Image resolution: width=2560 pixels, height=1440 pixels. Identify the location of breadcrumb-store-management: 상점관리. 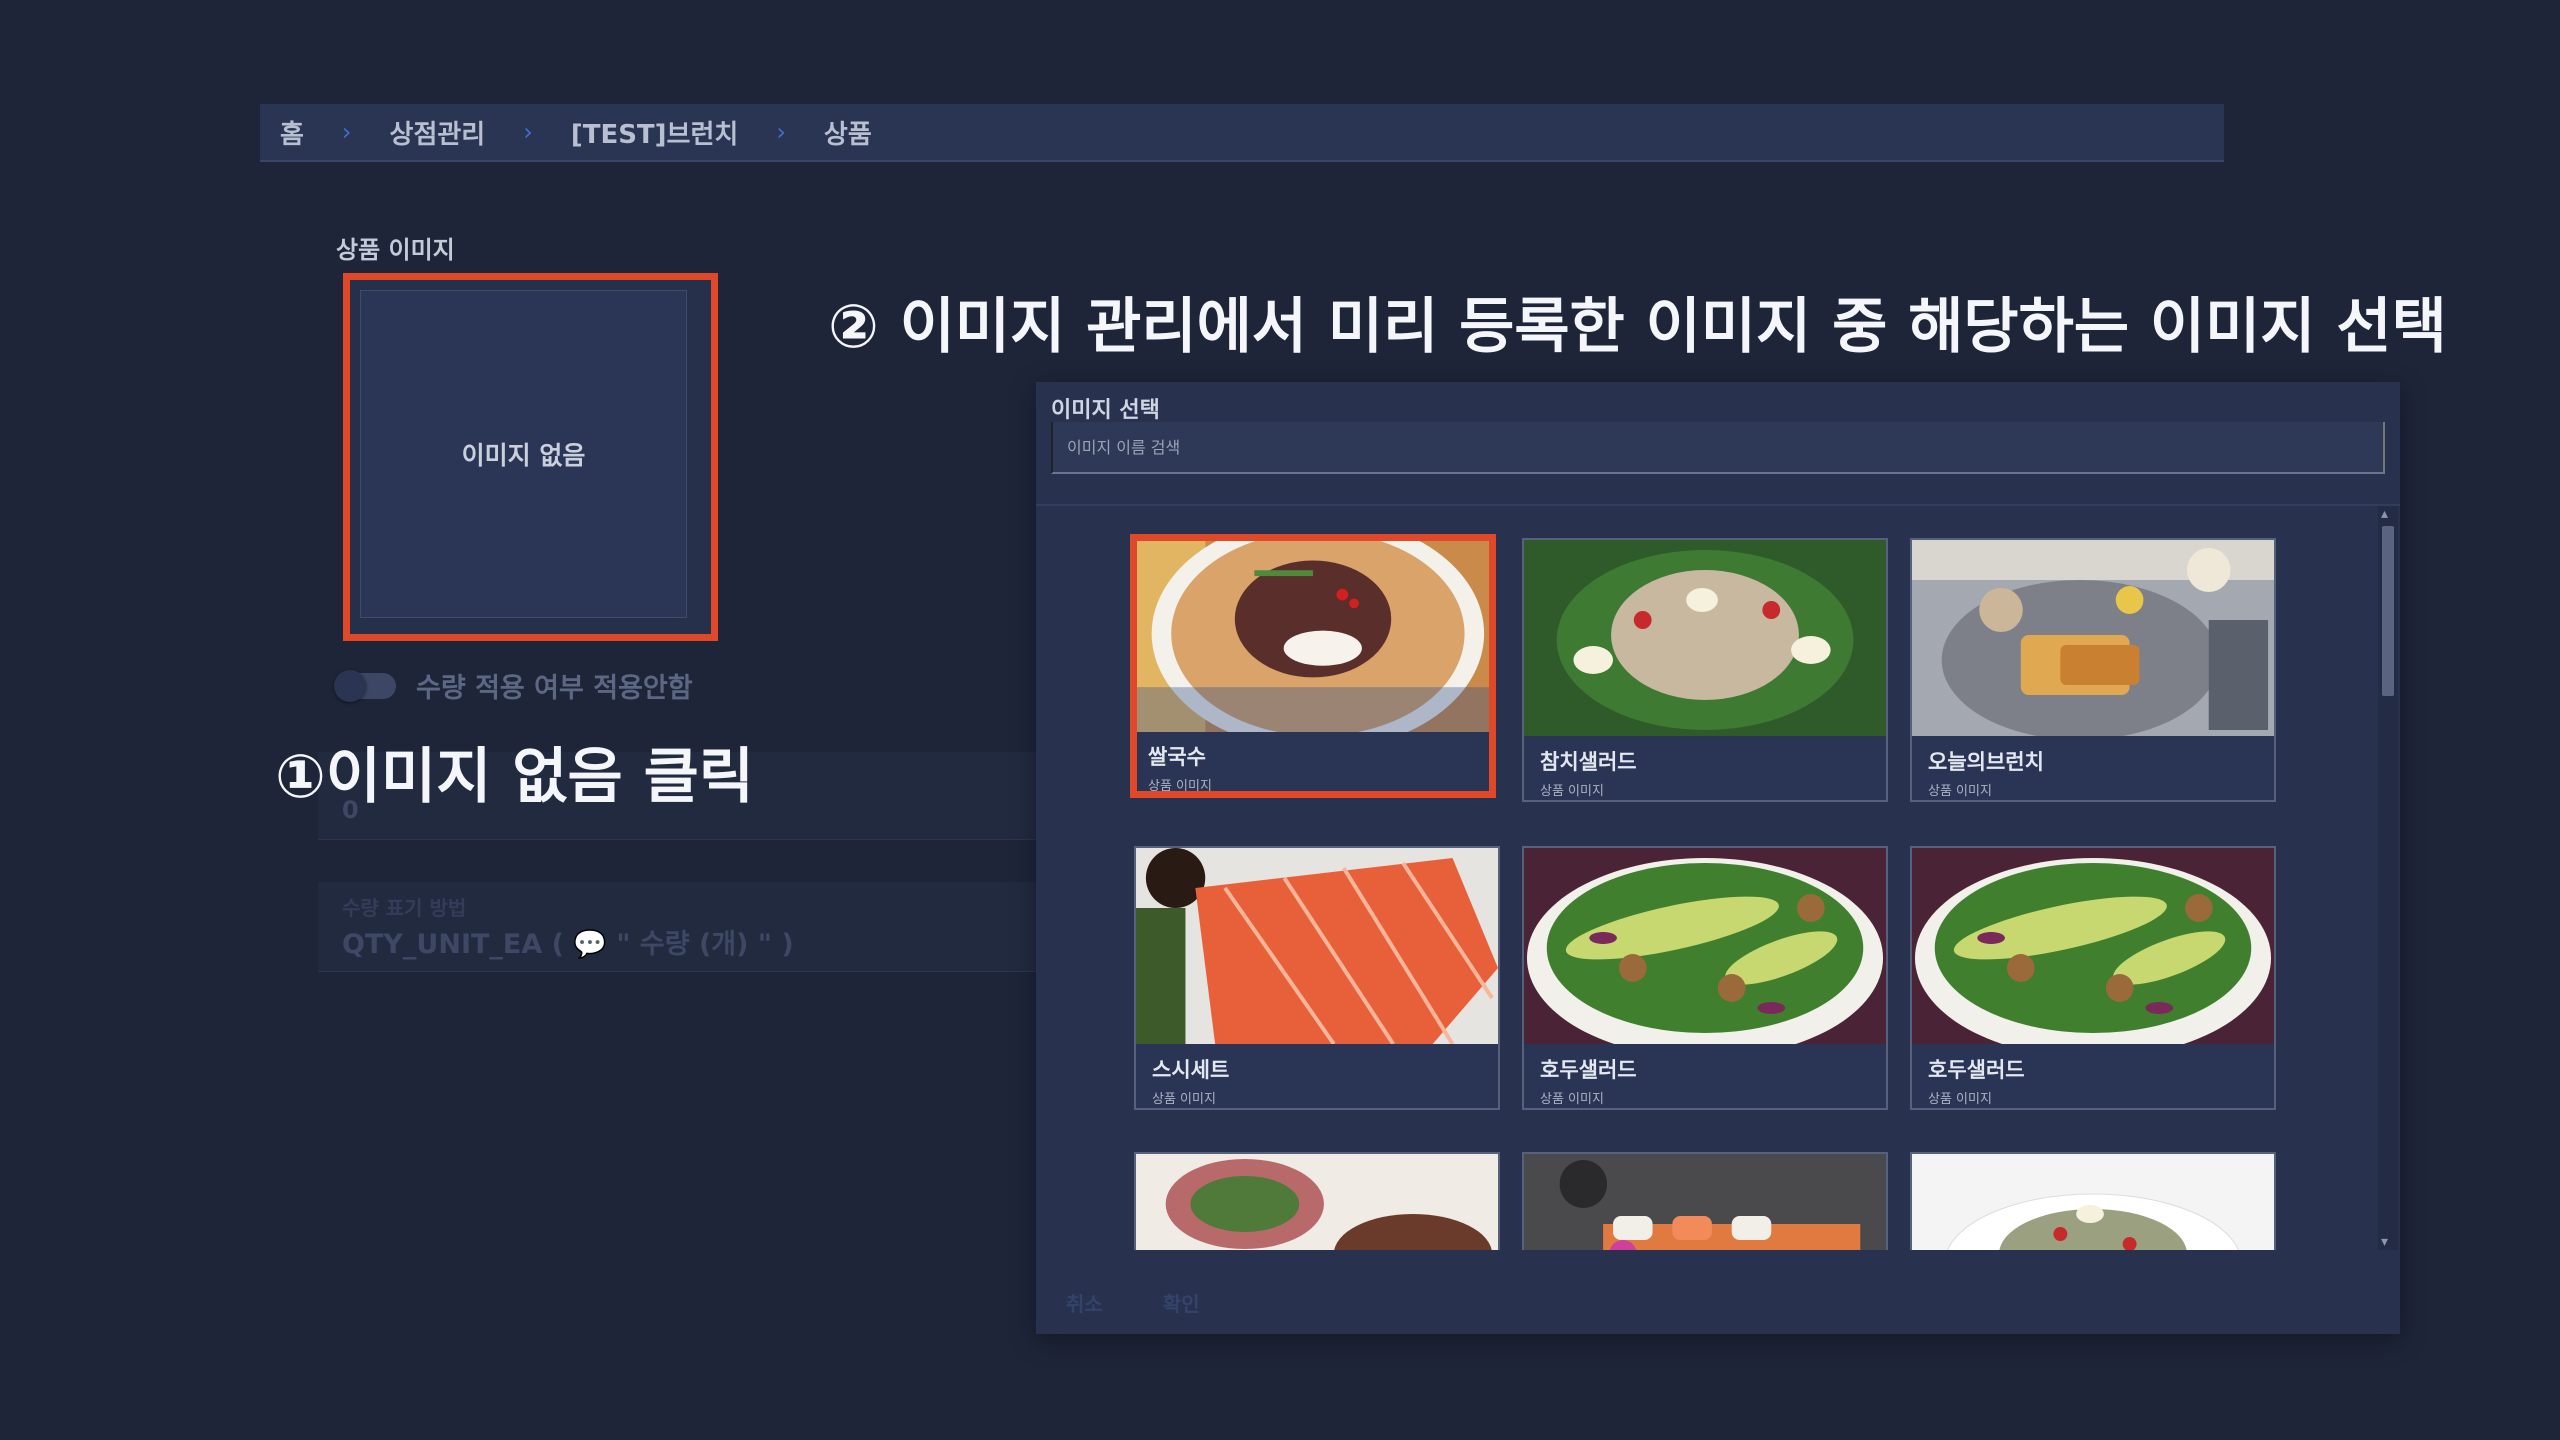
(438, 132).